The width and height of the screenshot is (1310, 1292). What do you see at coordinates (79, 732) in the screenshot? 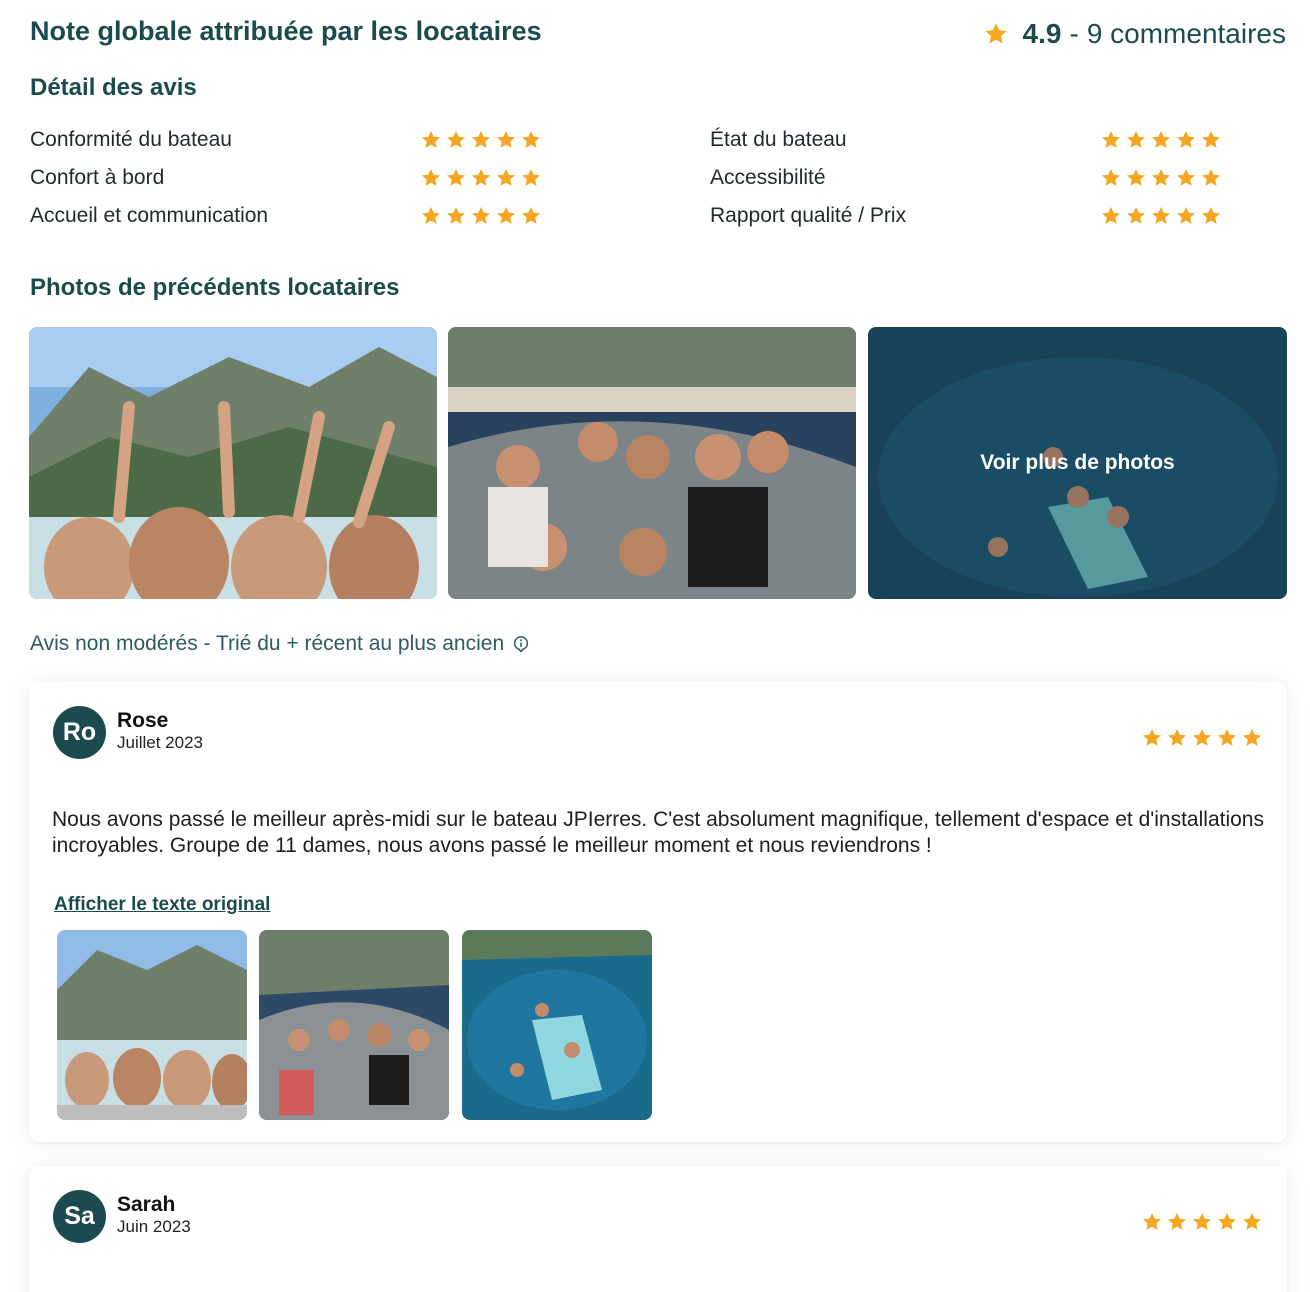
I see `avatar: Ro` at bounding box center [79, 732].